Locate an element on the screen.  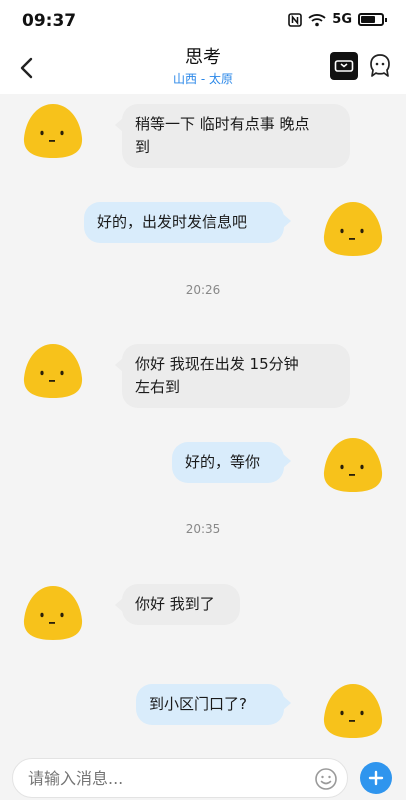
message-bubble-outgoing: 好的，等你 is located at coordinates (231, 462).